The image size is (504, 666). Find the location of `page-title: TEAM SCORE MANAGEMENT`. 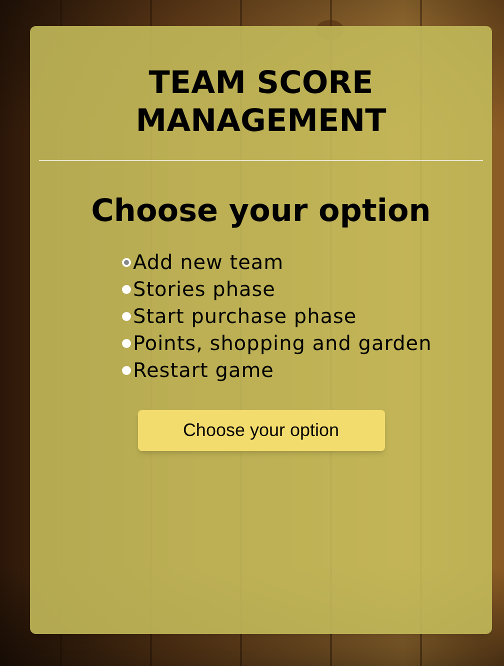

page-title: TEAM SCORE MANAGEMENT is located at coordinates (261, 102).